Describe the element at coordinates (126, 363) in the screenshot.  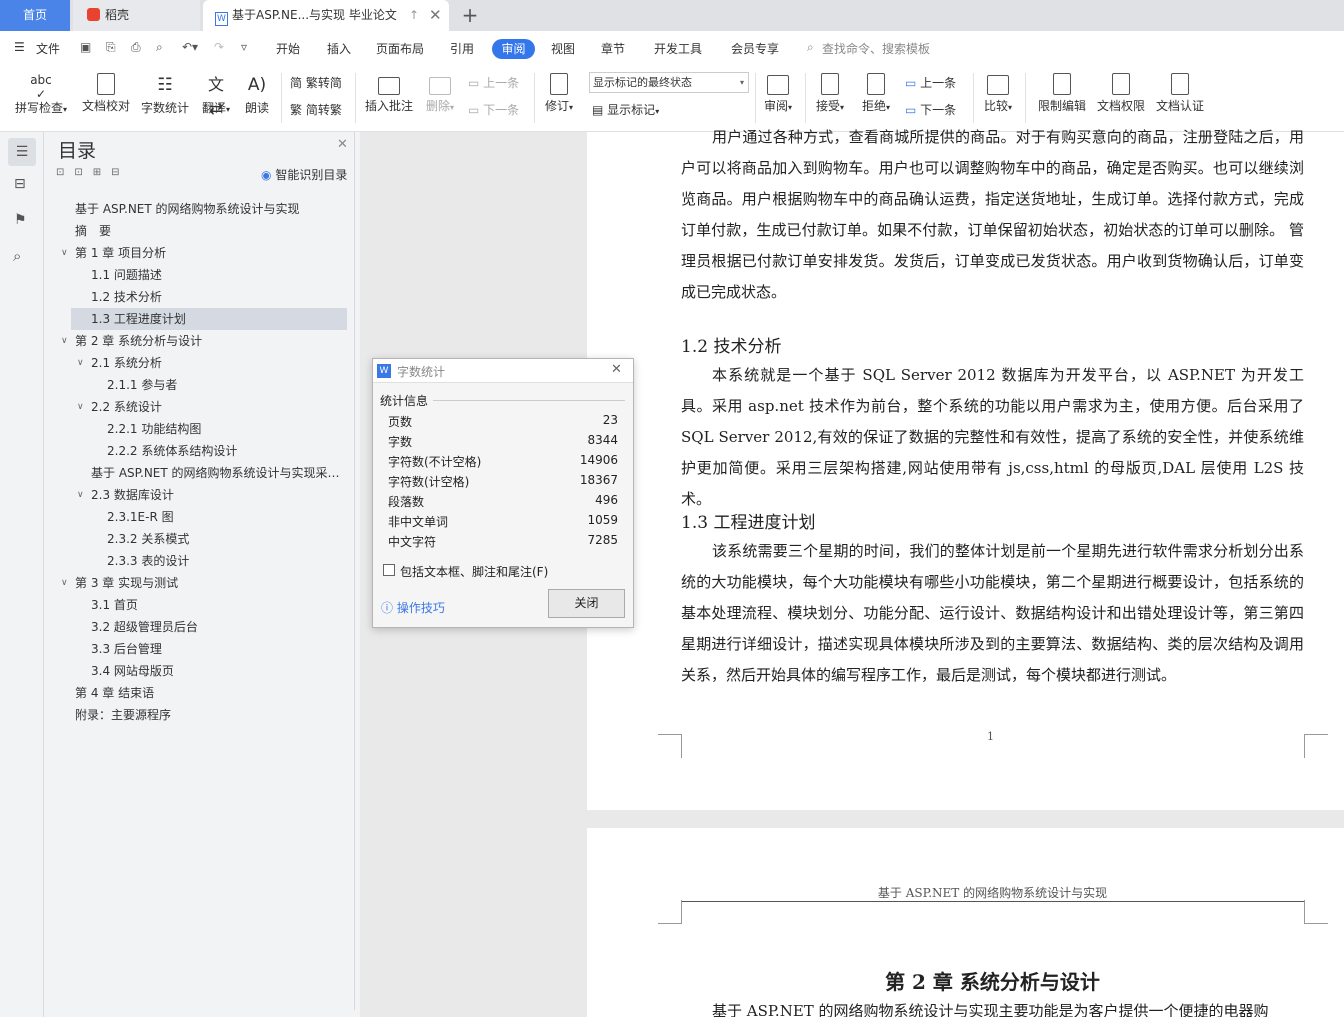
I see `toc-item: 2.1 系统分析` at that location.